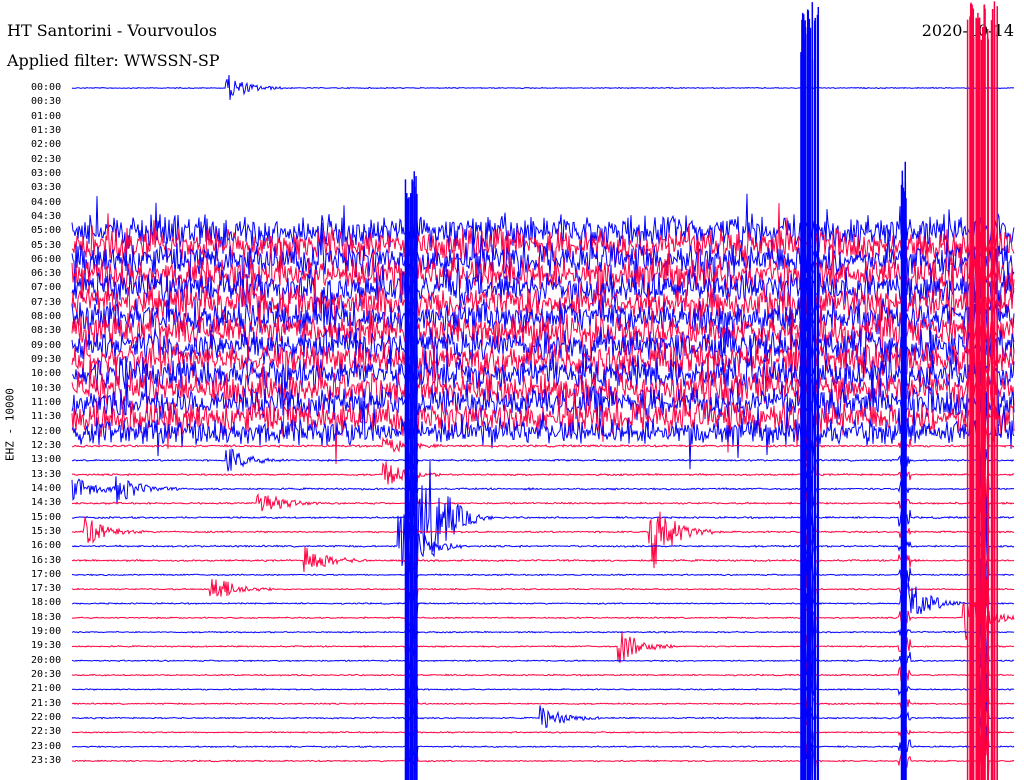 The image size is (1024, 780). I want to click on trace-row-1900, so click(542, 641).